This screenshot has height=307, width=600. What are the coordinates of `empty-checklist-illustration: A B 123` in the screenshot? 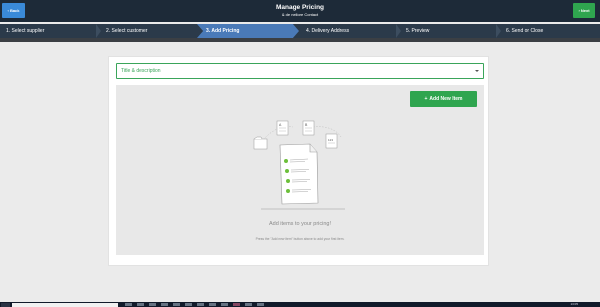 It's located at (299, 165).